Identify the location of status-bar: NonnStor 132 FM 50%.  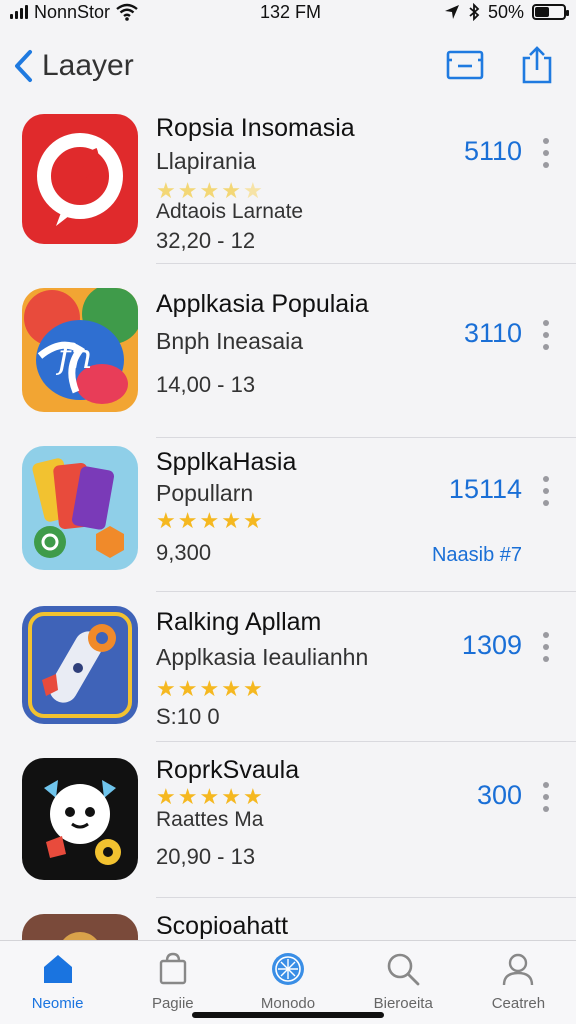
(288, 12).